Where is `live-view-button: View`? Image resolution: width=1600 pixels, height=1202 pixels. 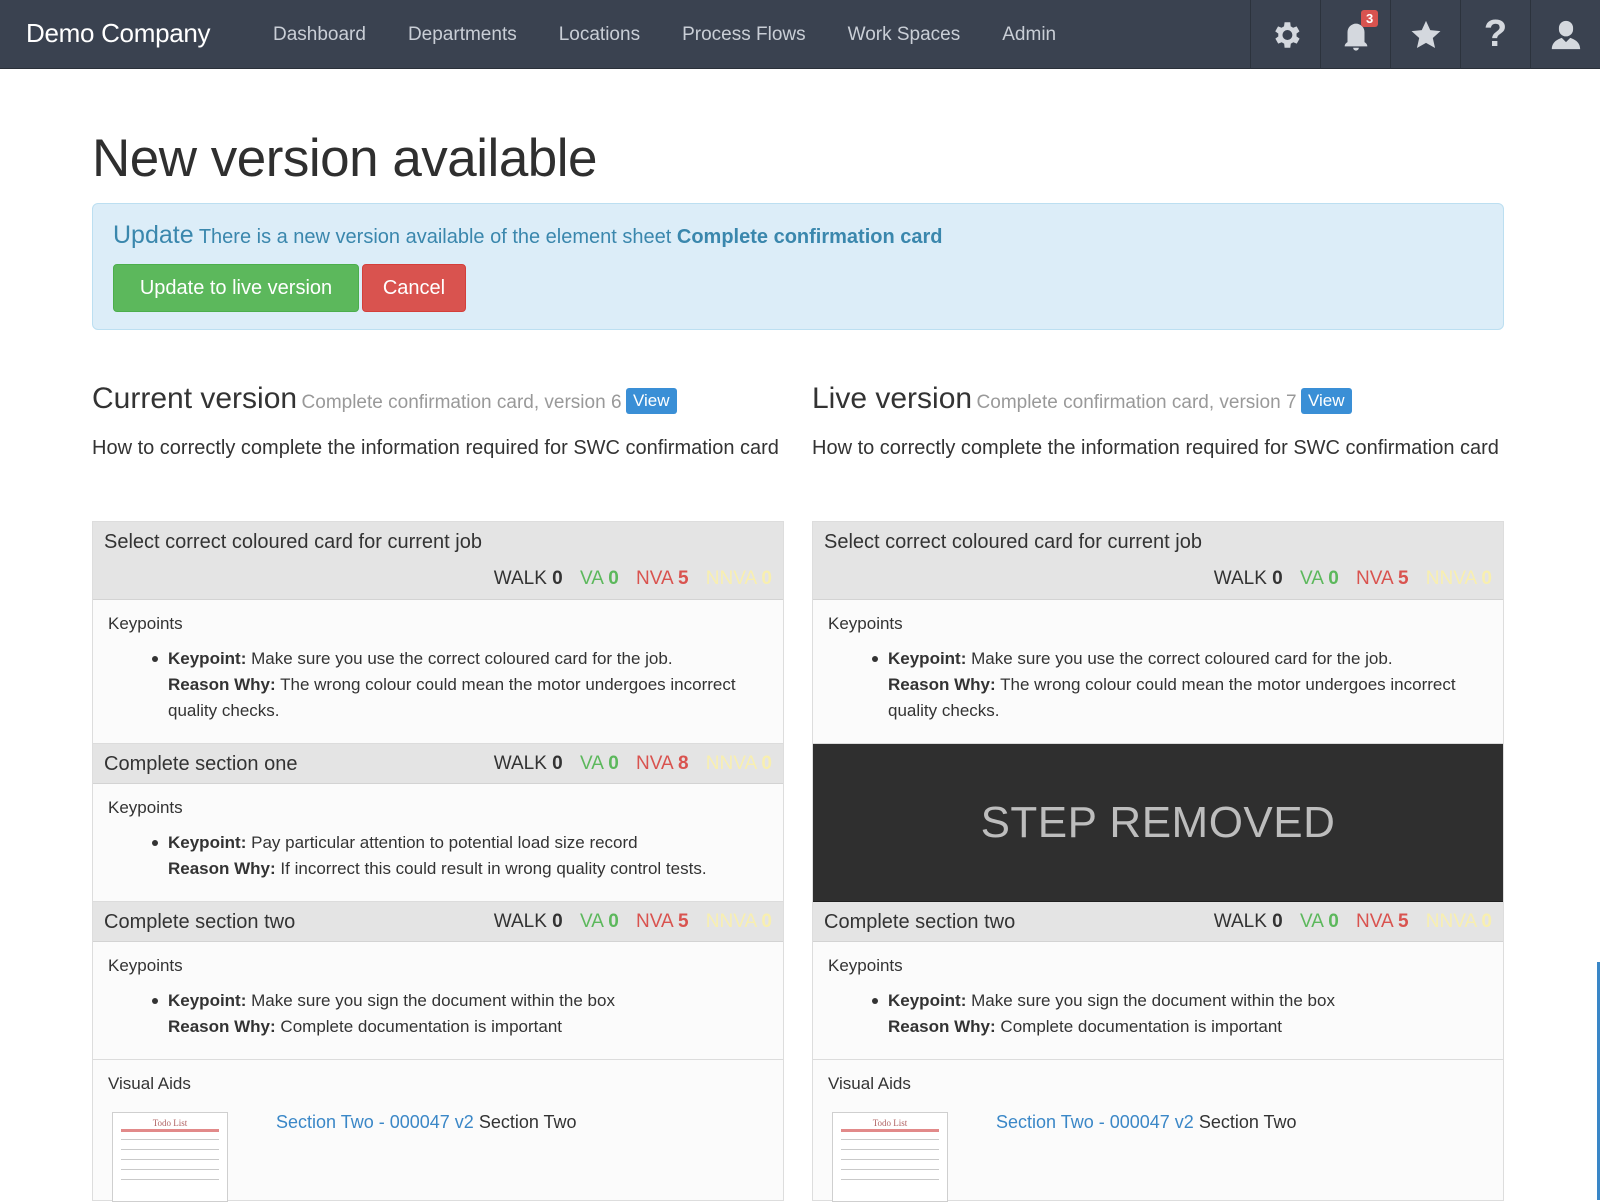
live-view-button: View is located at coordinates (1326, 401).